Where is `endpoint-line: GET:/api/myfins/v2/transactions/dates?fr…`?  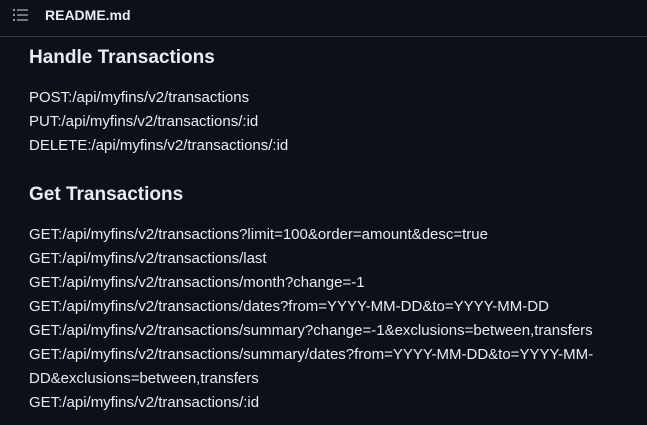
endpoint-line: GET:/api/myfins/v2/transactions/dates?fr… is located at coordinates (289, 306).